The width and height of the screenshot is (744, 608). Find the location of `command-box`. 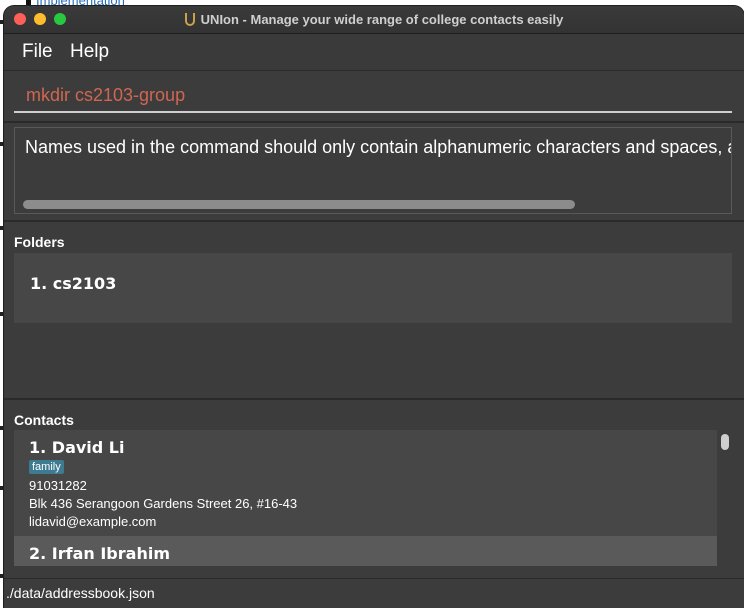

command-box is located at coordinates (374, 96).